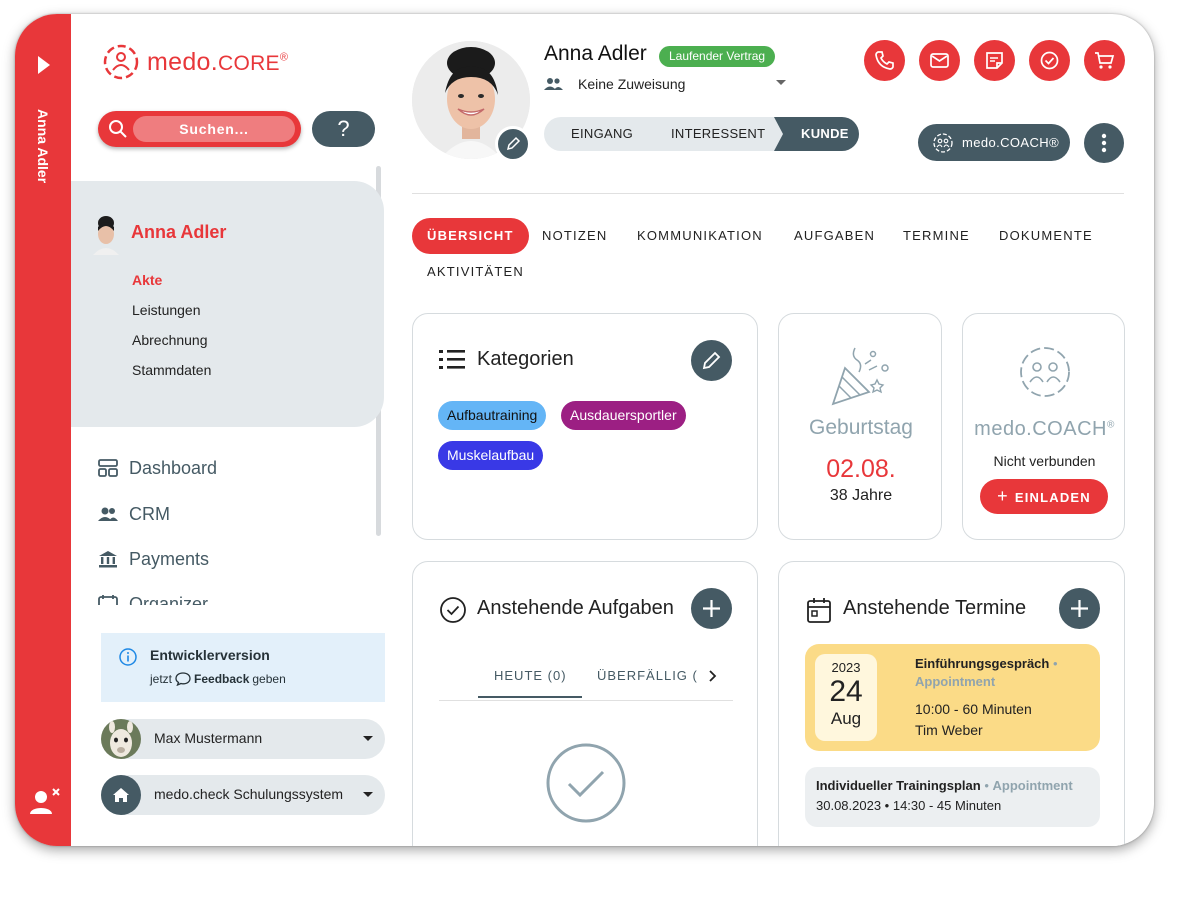  I want to click on rail-patient-name: Anna Adler, so click(43, 146).